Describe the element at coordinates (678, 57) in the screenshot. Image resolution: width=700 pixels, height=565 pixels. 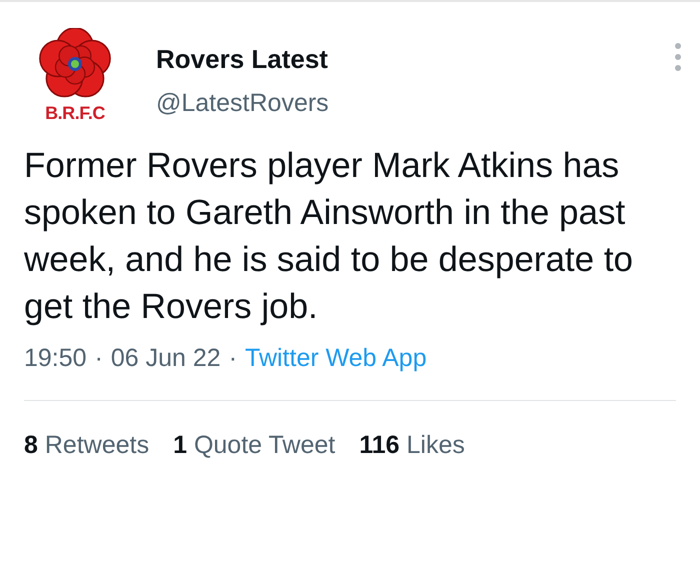
I see `more-options-icon` at that location.